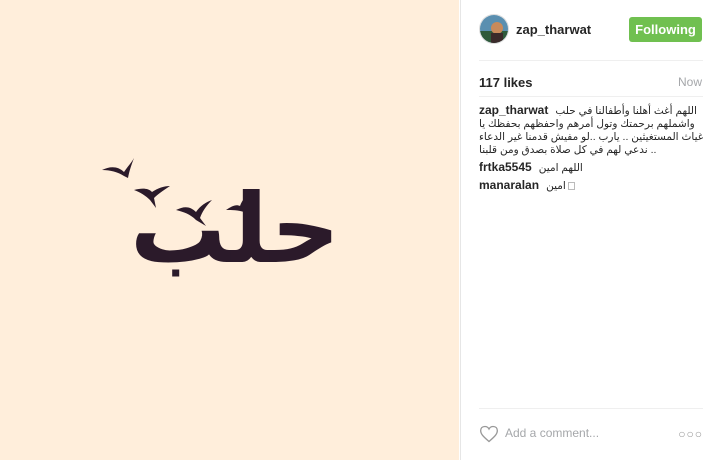 The height and width of the screenshot is (460, 720). Describe the element at coordinates (591, 60) in the screenshot. I see `header-divider` at that location.